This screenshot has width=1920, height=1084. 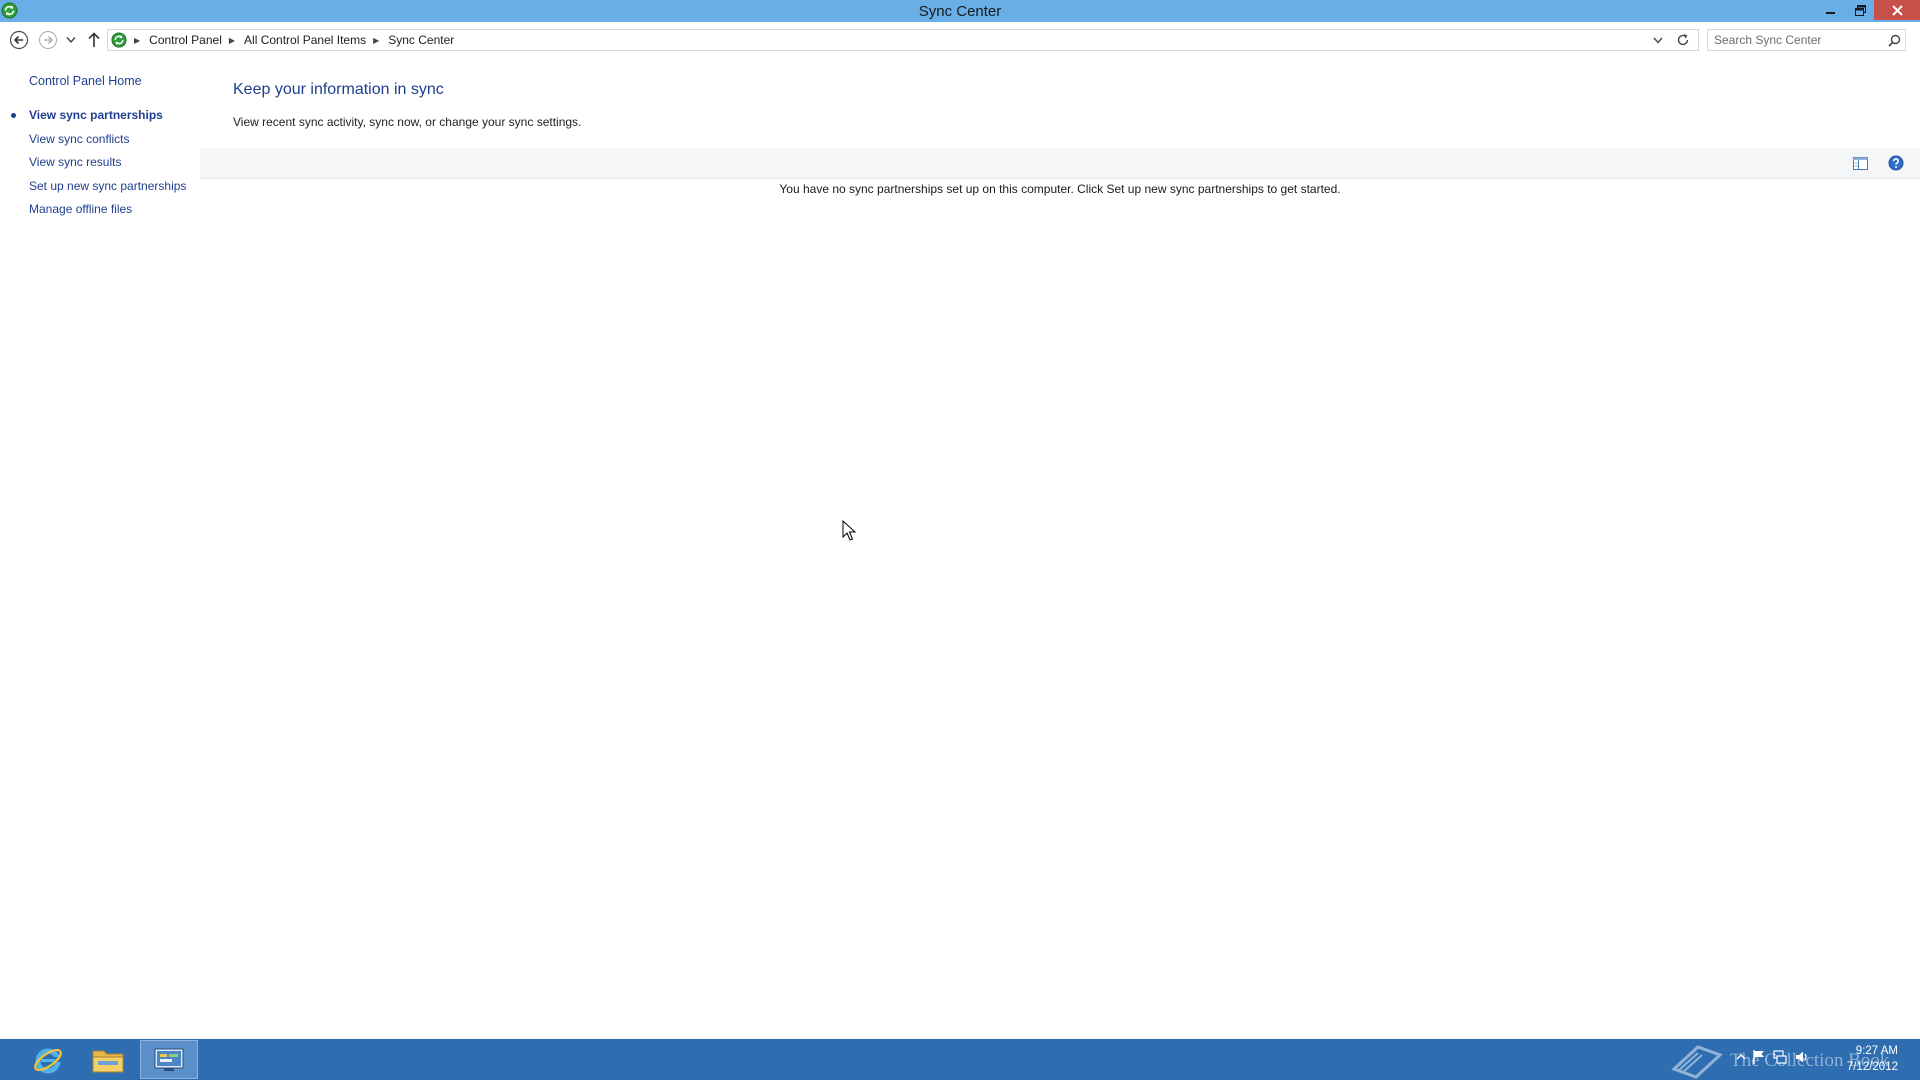 I want to click on title-bar: Sync Center, so click(x=960, y=11).